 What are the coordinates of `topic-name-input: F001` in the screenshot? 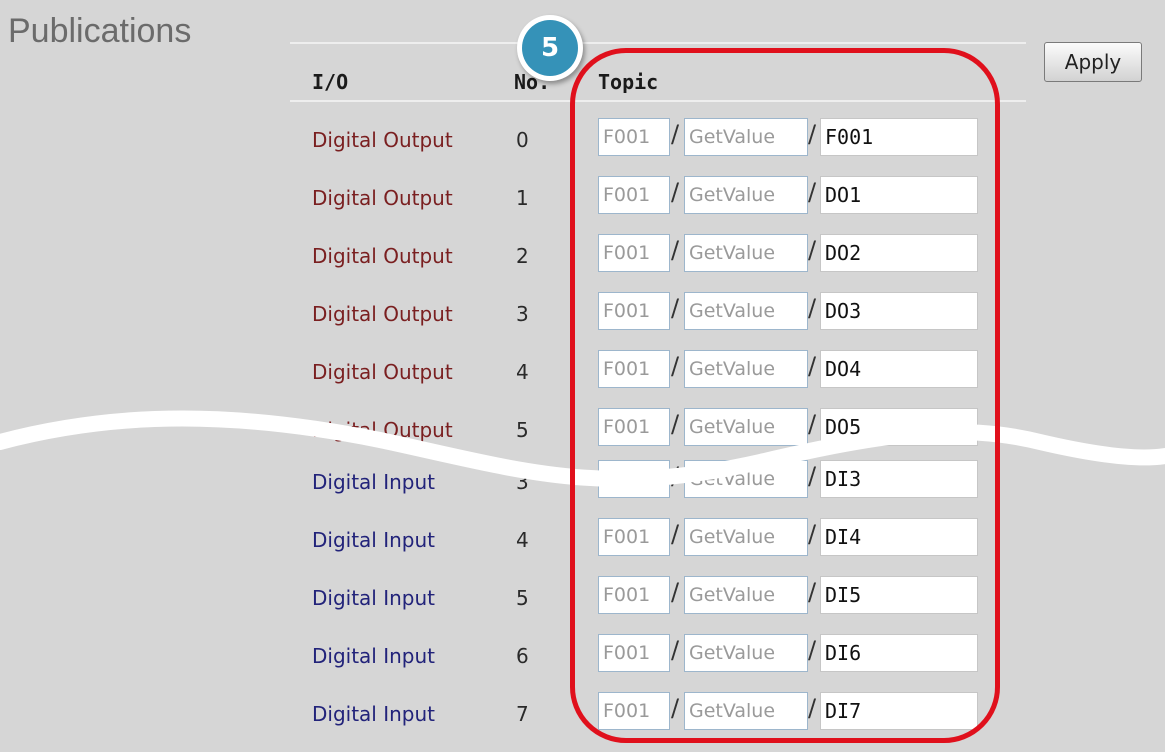 It's located at (899, 137).